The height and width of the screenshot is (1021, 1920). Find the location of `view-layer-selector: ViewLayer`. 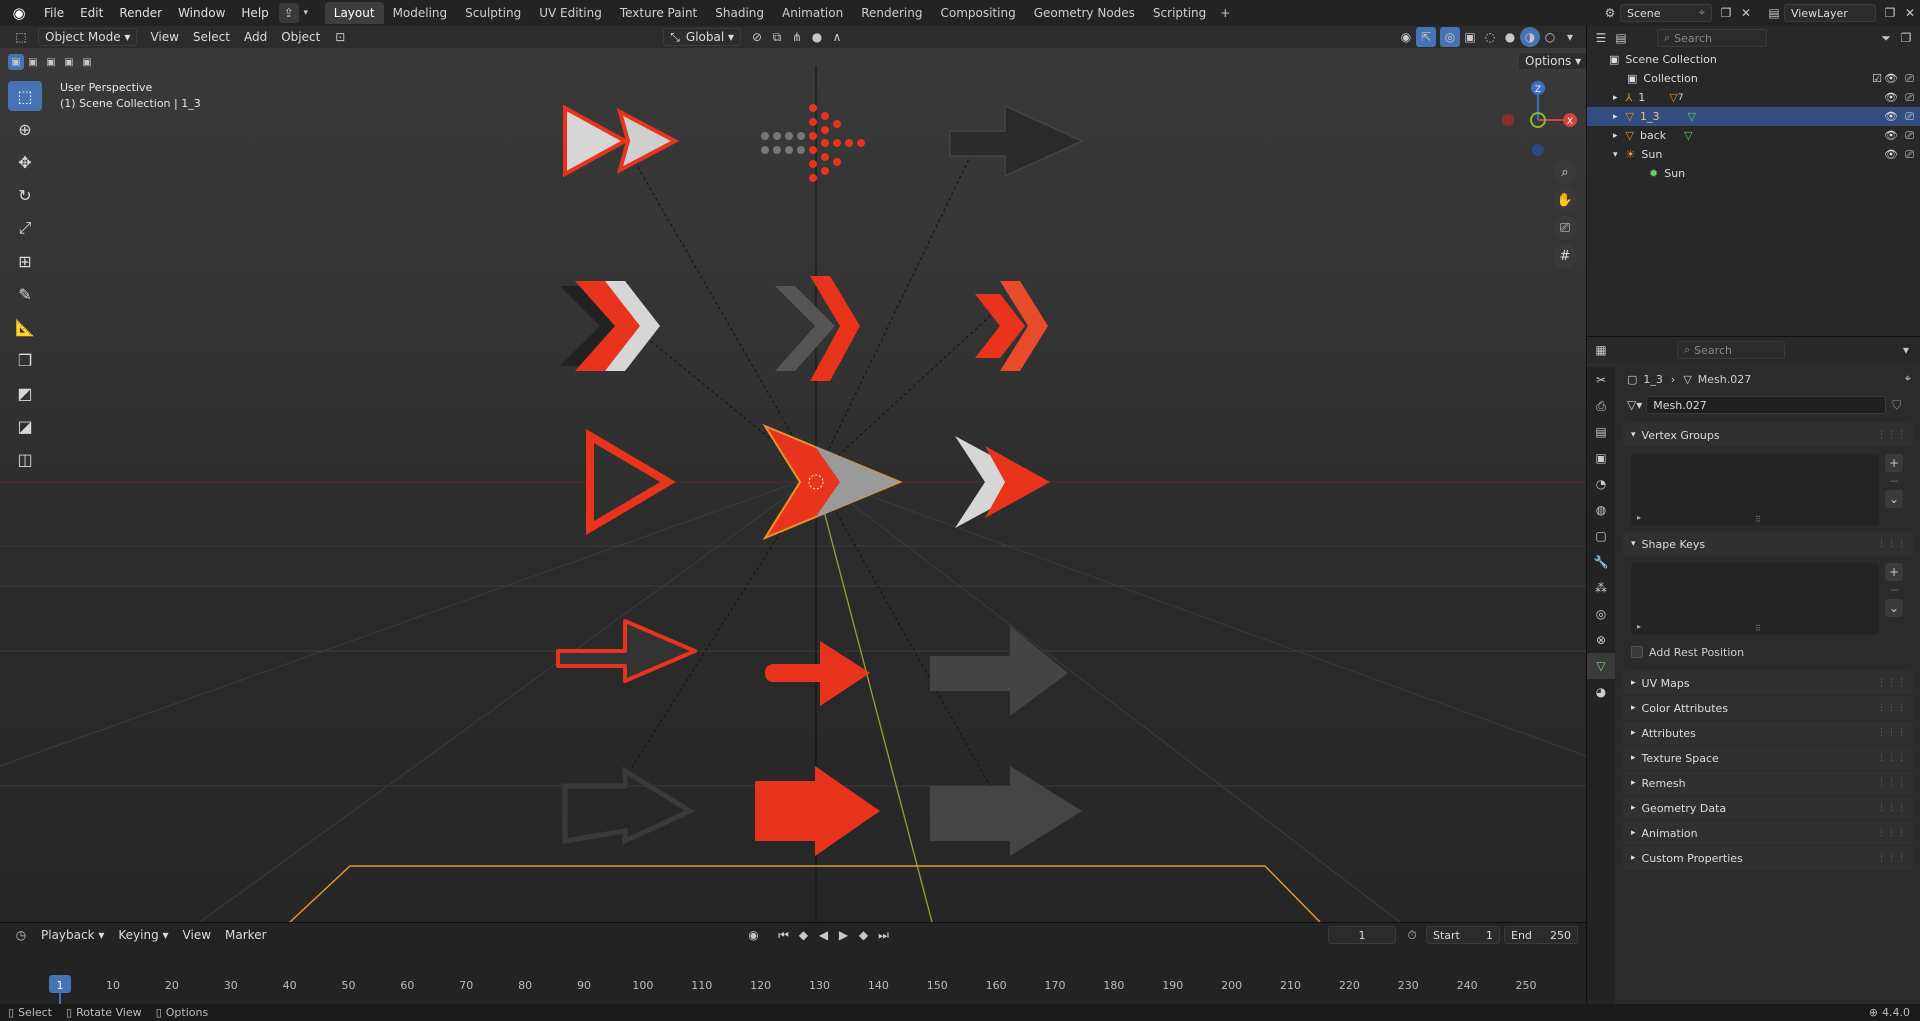

view-layer-selector: ViewLayer is located at coordinates (1830, 13).